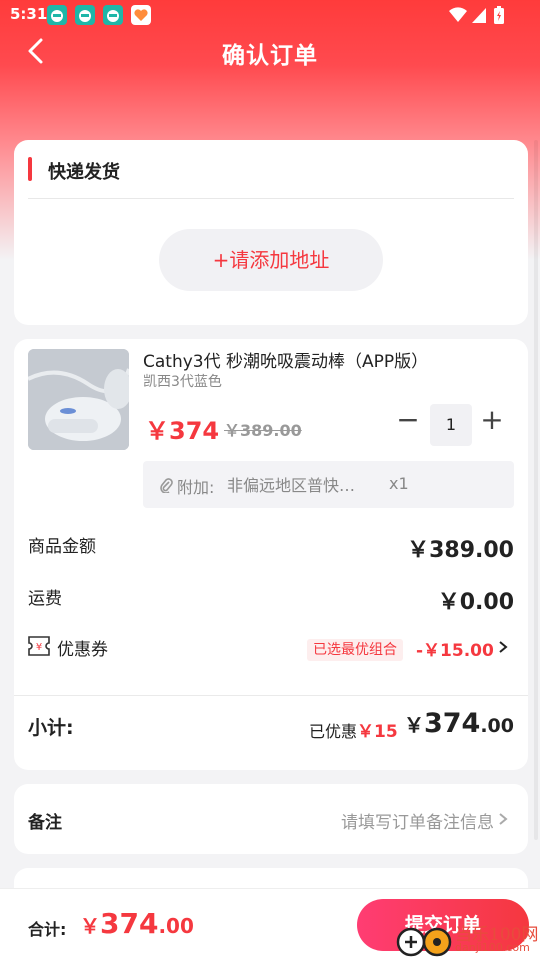 The image size is (540, 960). What do you see at coordinates (467, 939) in the screenshot?
I see `watermark: 当乐100网 danji100.com` at bounding box center [467, 939].